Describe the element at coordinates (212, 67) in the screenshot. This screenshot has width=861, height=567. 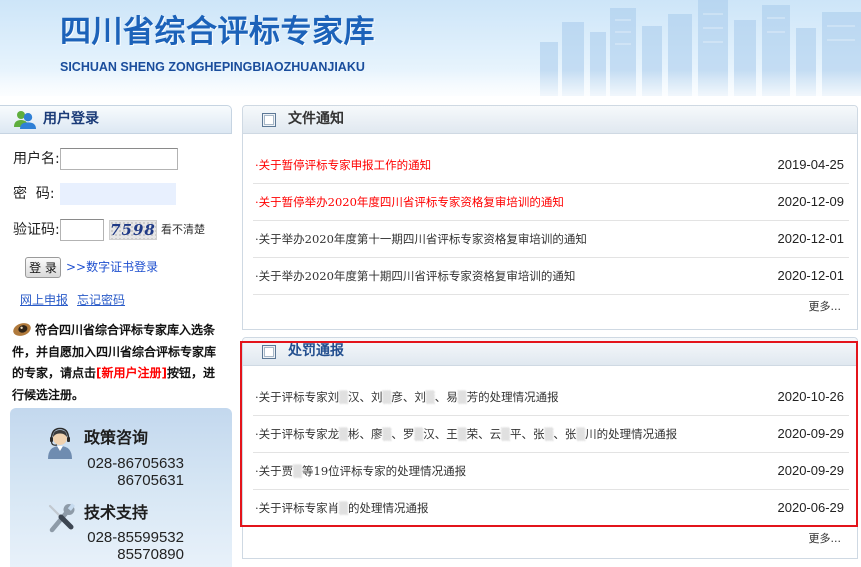
I see `site-subtitle: SICHUAN SHENG ZONGHEPINGBIAOZHUANJIAKU` at that location.